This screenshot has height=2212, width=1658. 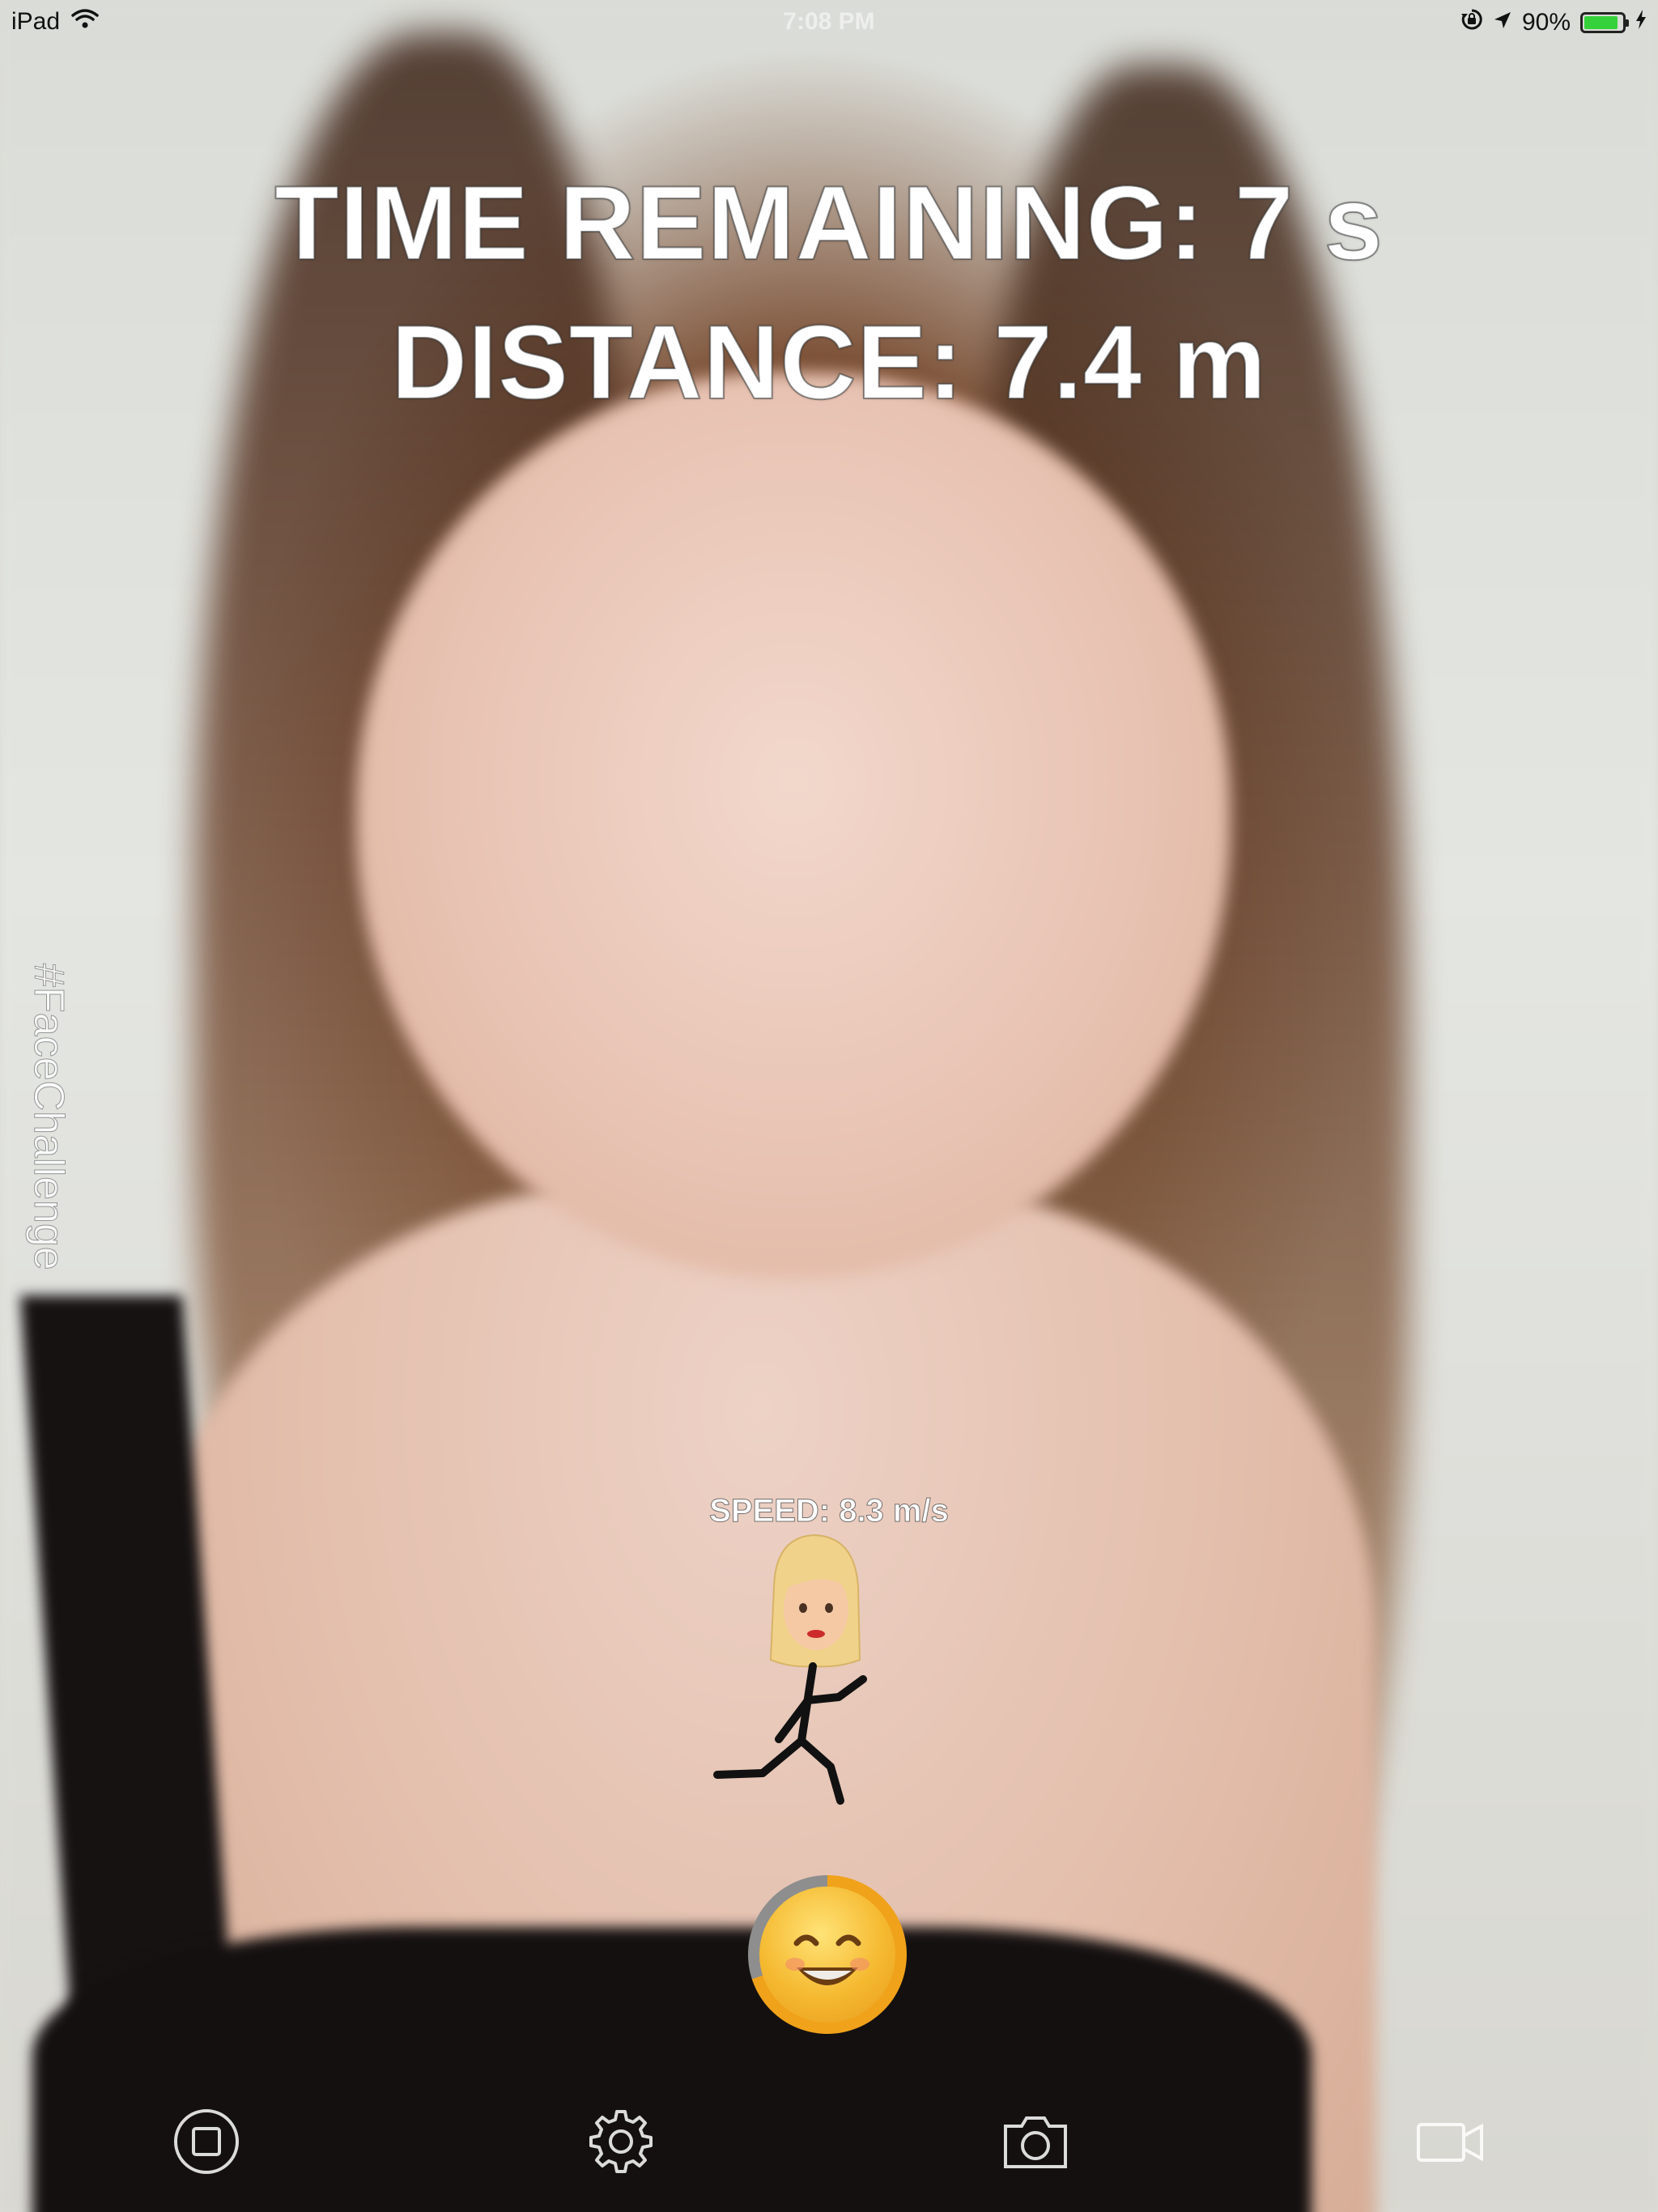 I want to click on hashtag-label: #FaceChallenge, so click(x=49, y=1117).